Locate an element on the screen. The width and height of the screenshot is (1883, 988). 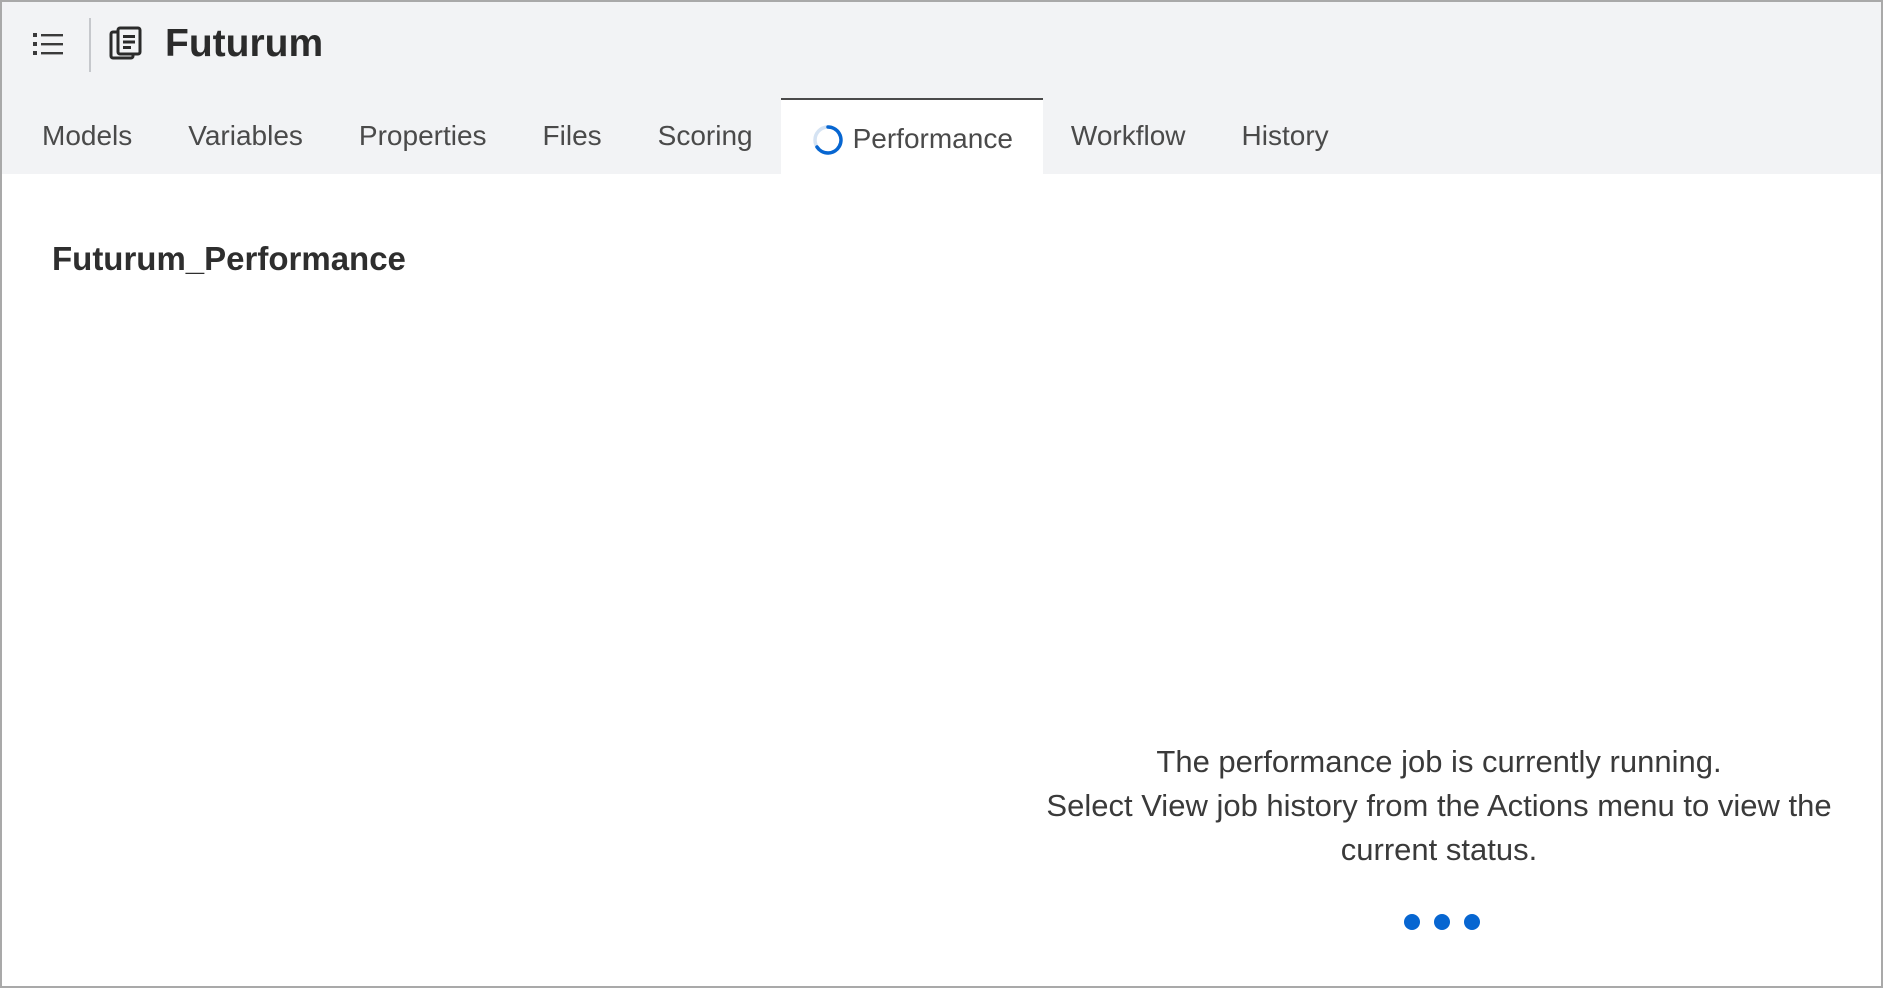
tab-label: History is located at coordinates (1285, 135).